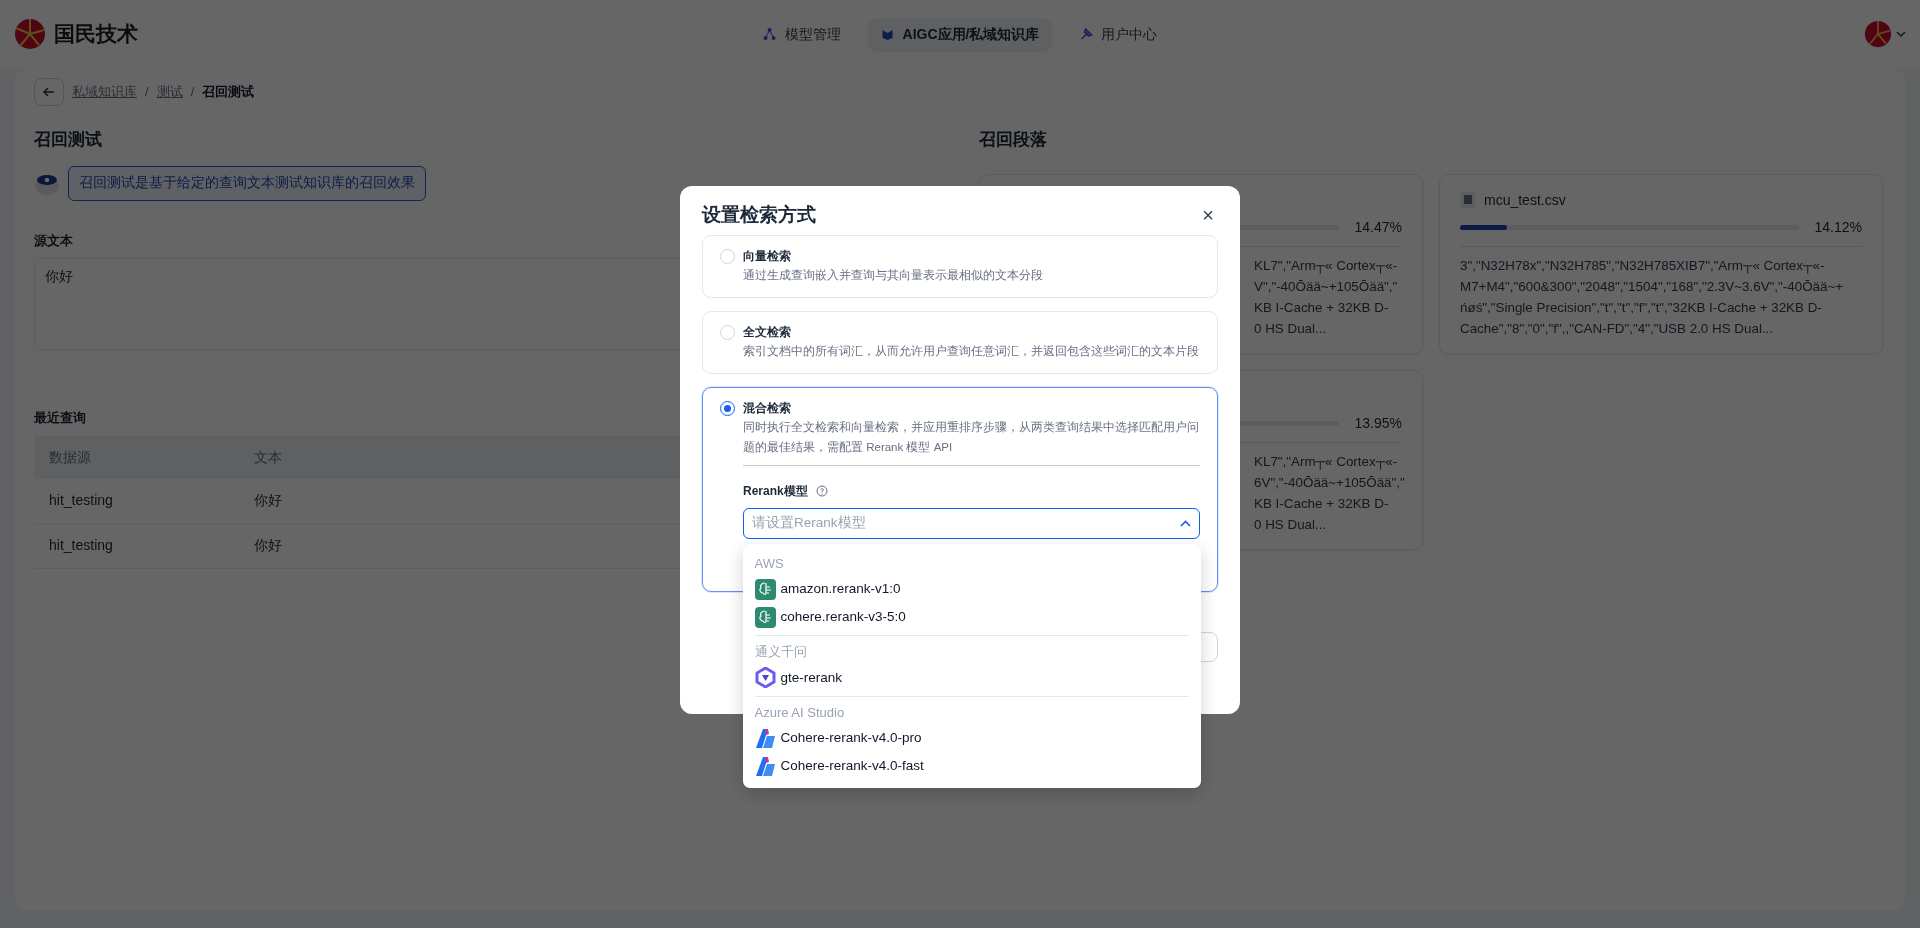 This screenshot has height=928, width=1920. Describe the element at coordinates (1641, 308) in the screenshot. I see `text-line: ńøś","Single Precision","t","t","f","t","32KB I-Cache + 32KB D-` at that location.